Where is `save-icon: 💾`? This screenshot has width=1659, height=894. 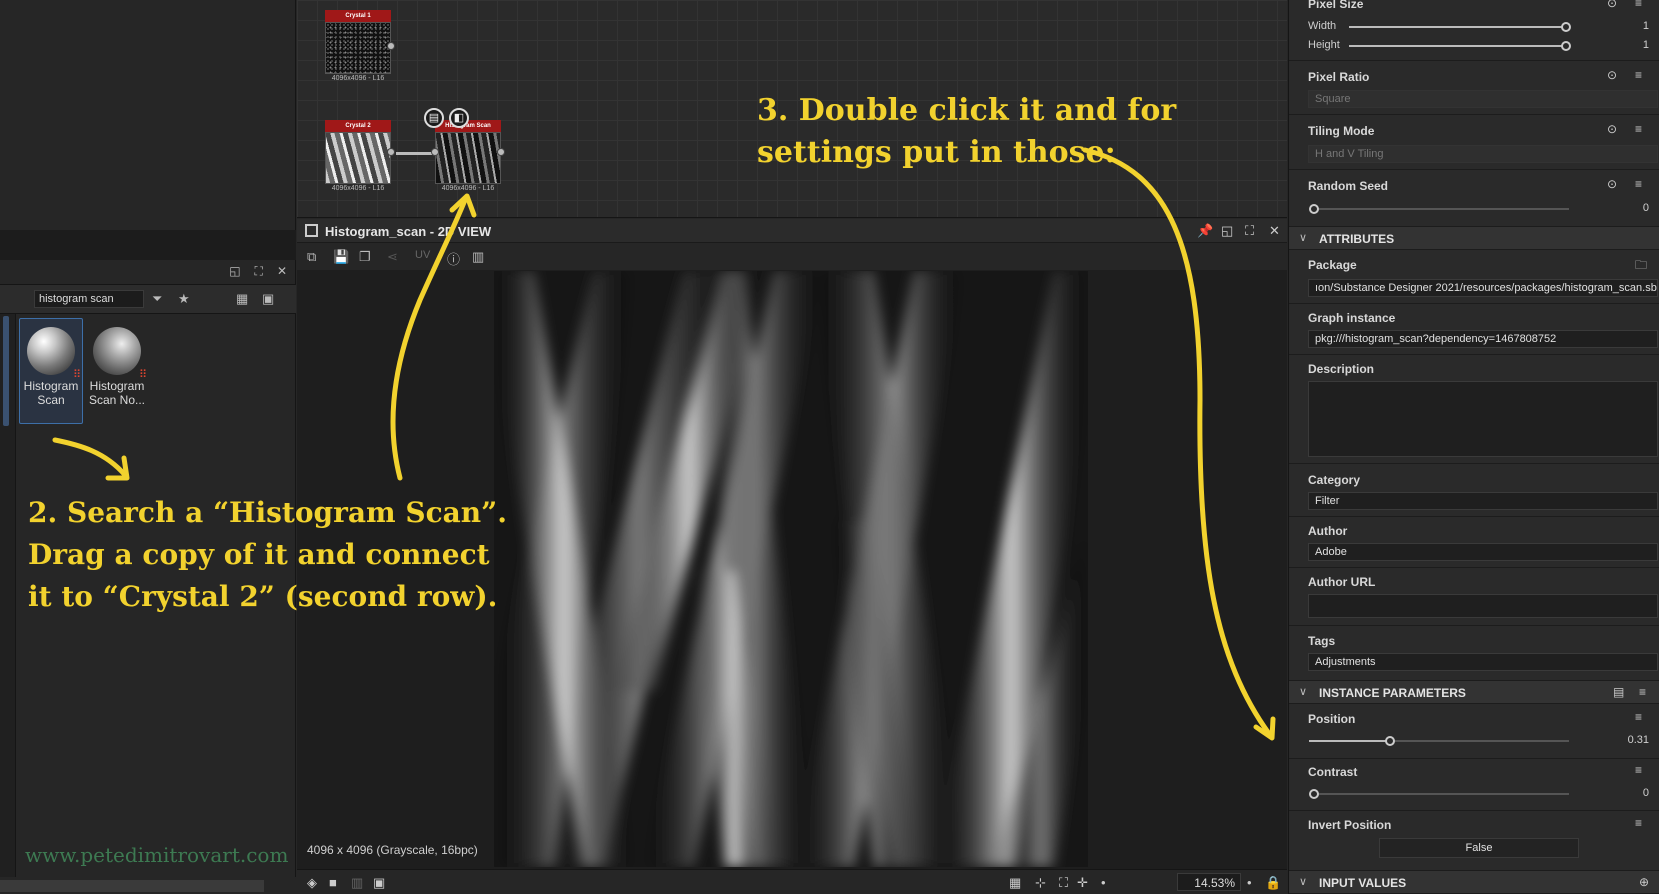 save-icon: 💾 is located at coordinates (341, 257).